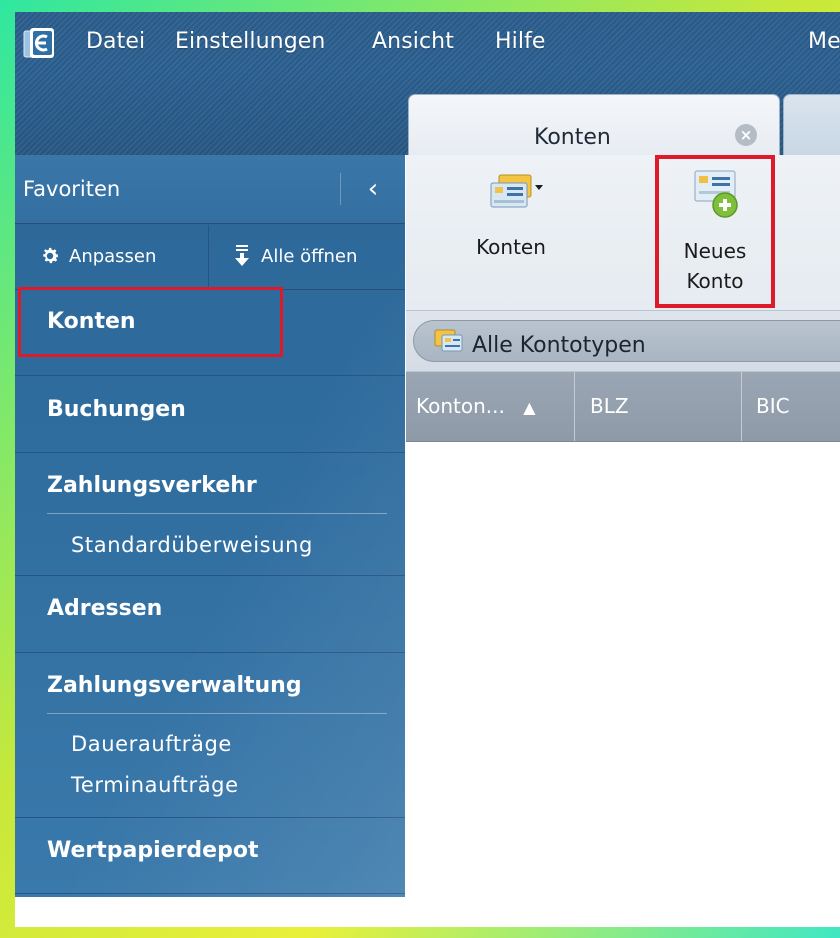  What do you see at coordinates (174, 685) in the screenshot?
I see `sidebar-item-label: Zahlungsverwaltung` at bounding box center [174, 685].